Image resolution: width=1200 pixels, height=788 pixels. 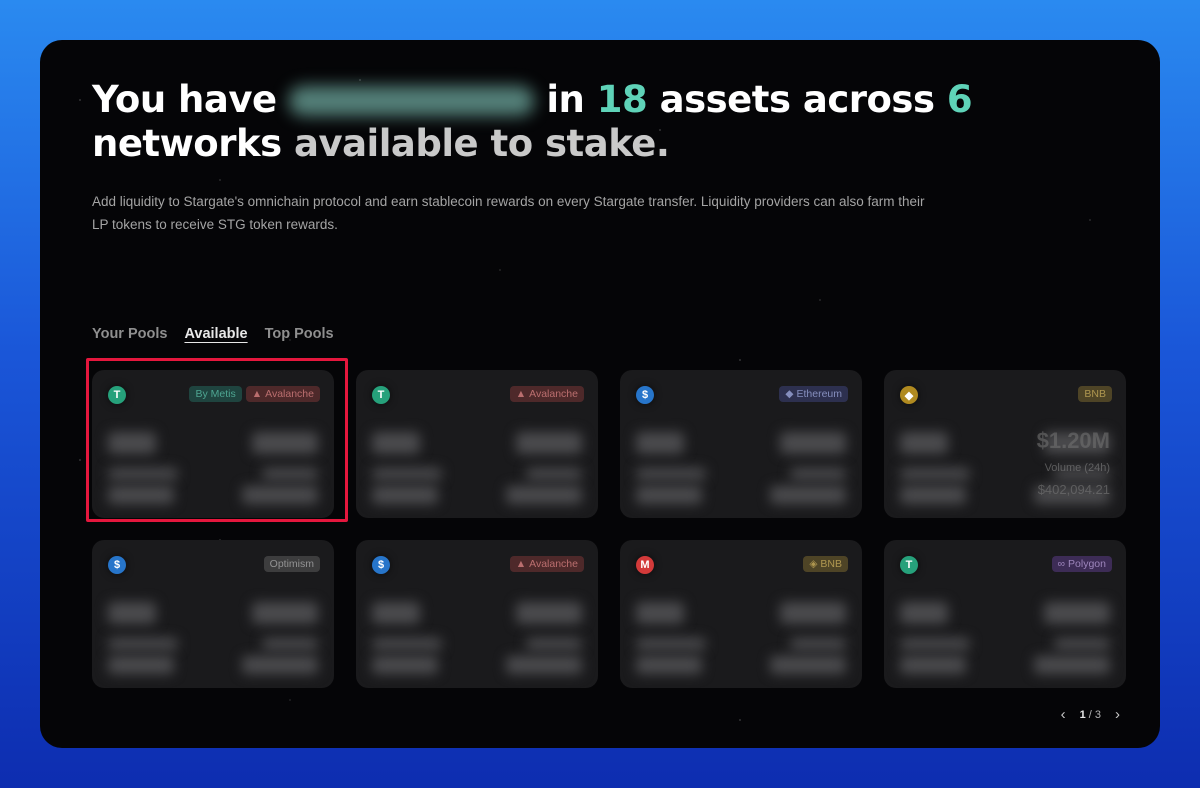 I want to click on network-label: Ethereum, so click(x=819, y=394).